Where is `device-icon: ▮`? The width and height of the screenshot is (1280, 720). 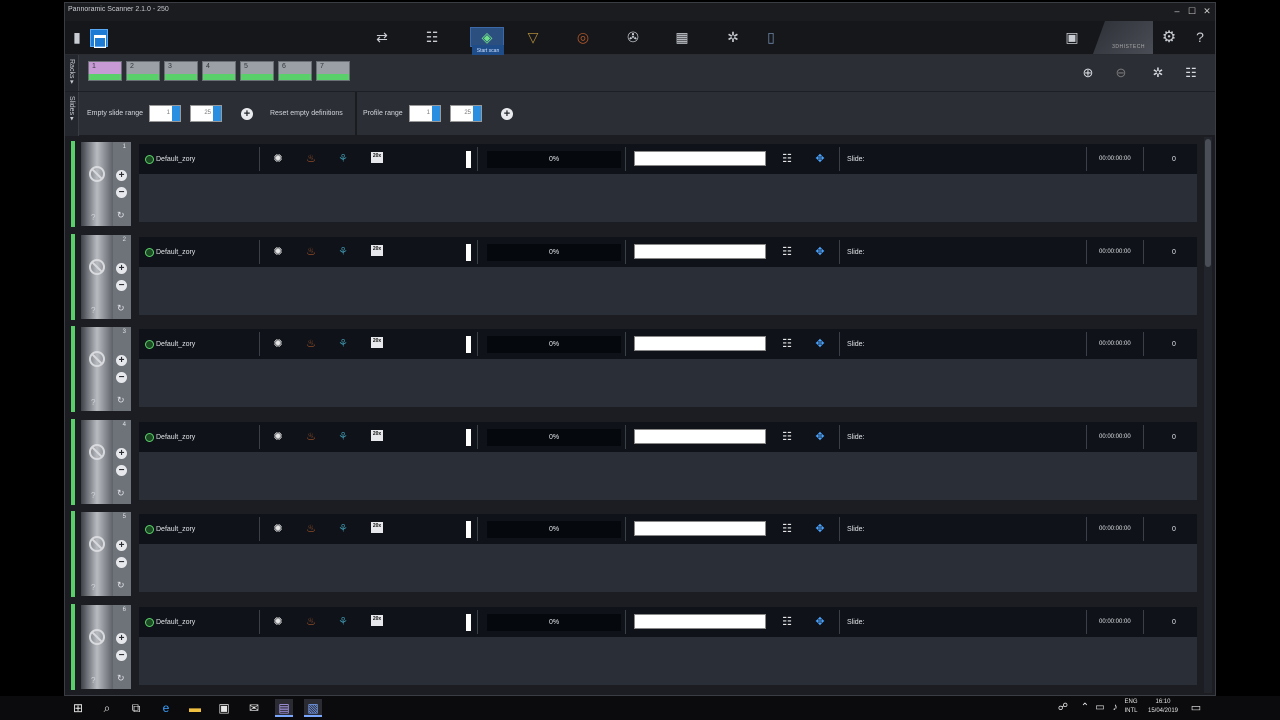 device-icon: ▮ is located at coordinates (77, 37).